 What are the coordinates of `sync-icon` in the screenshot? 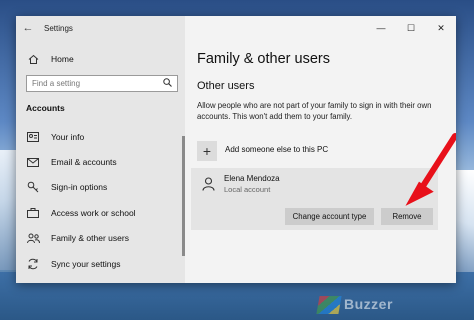 It's located at (33, 264).